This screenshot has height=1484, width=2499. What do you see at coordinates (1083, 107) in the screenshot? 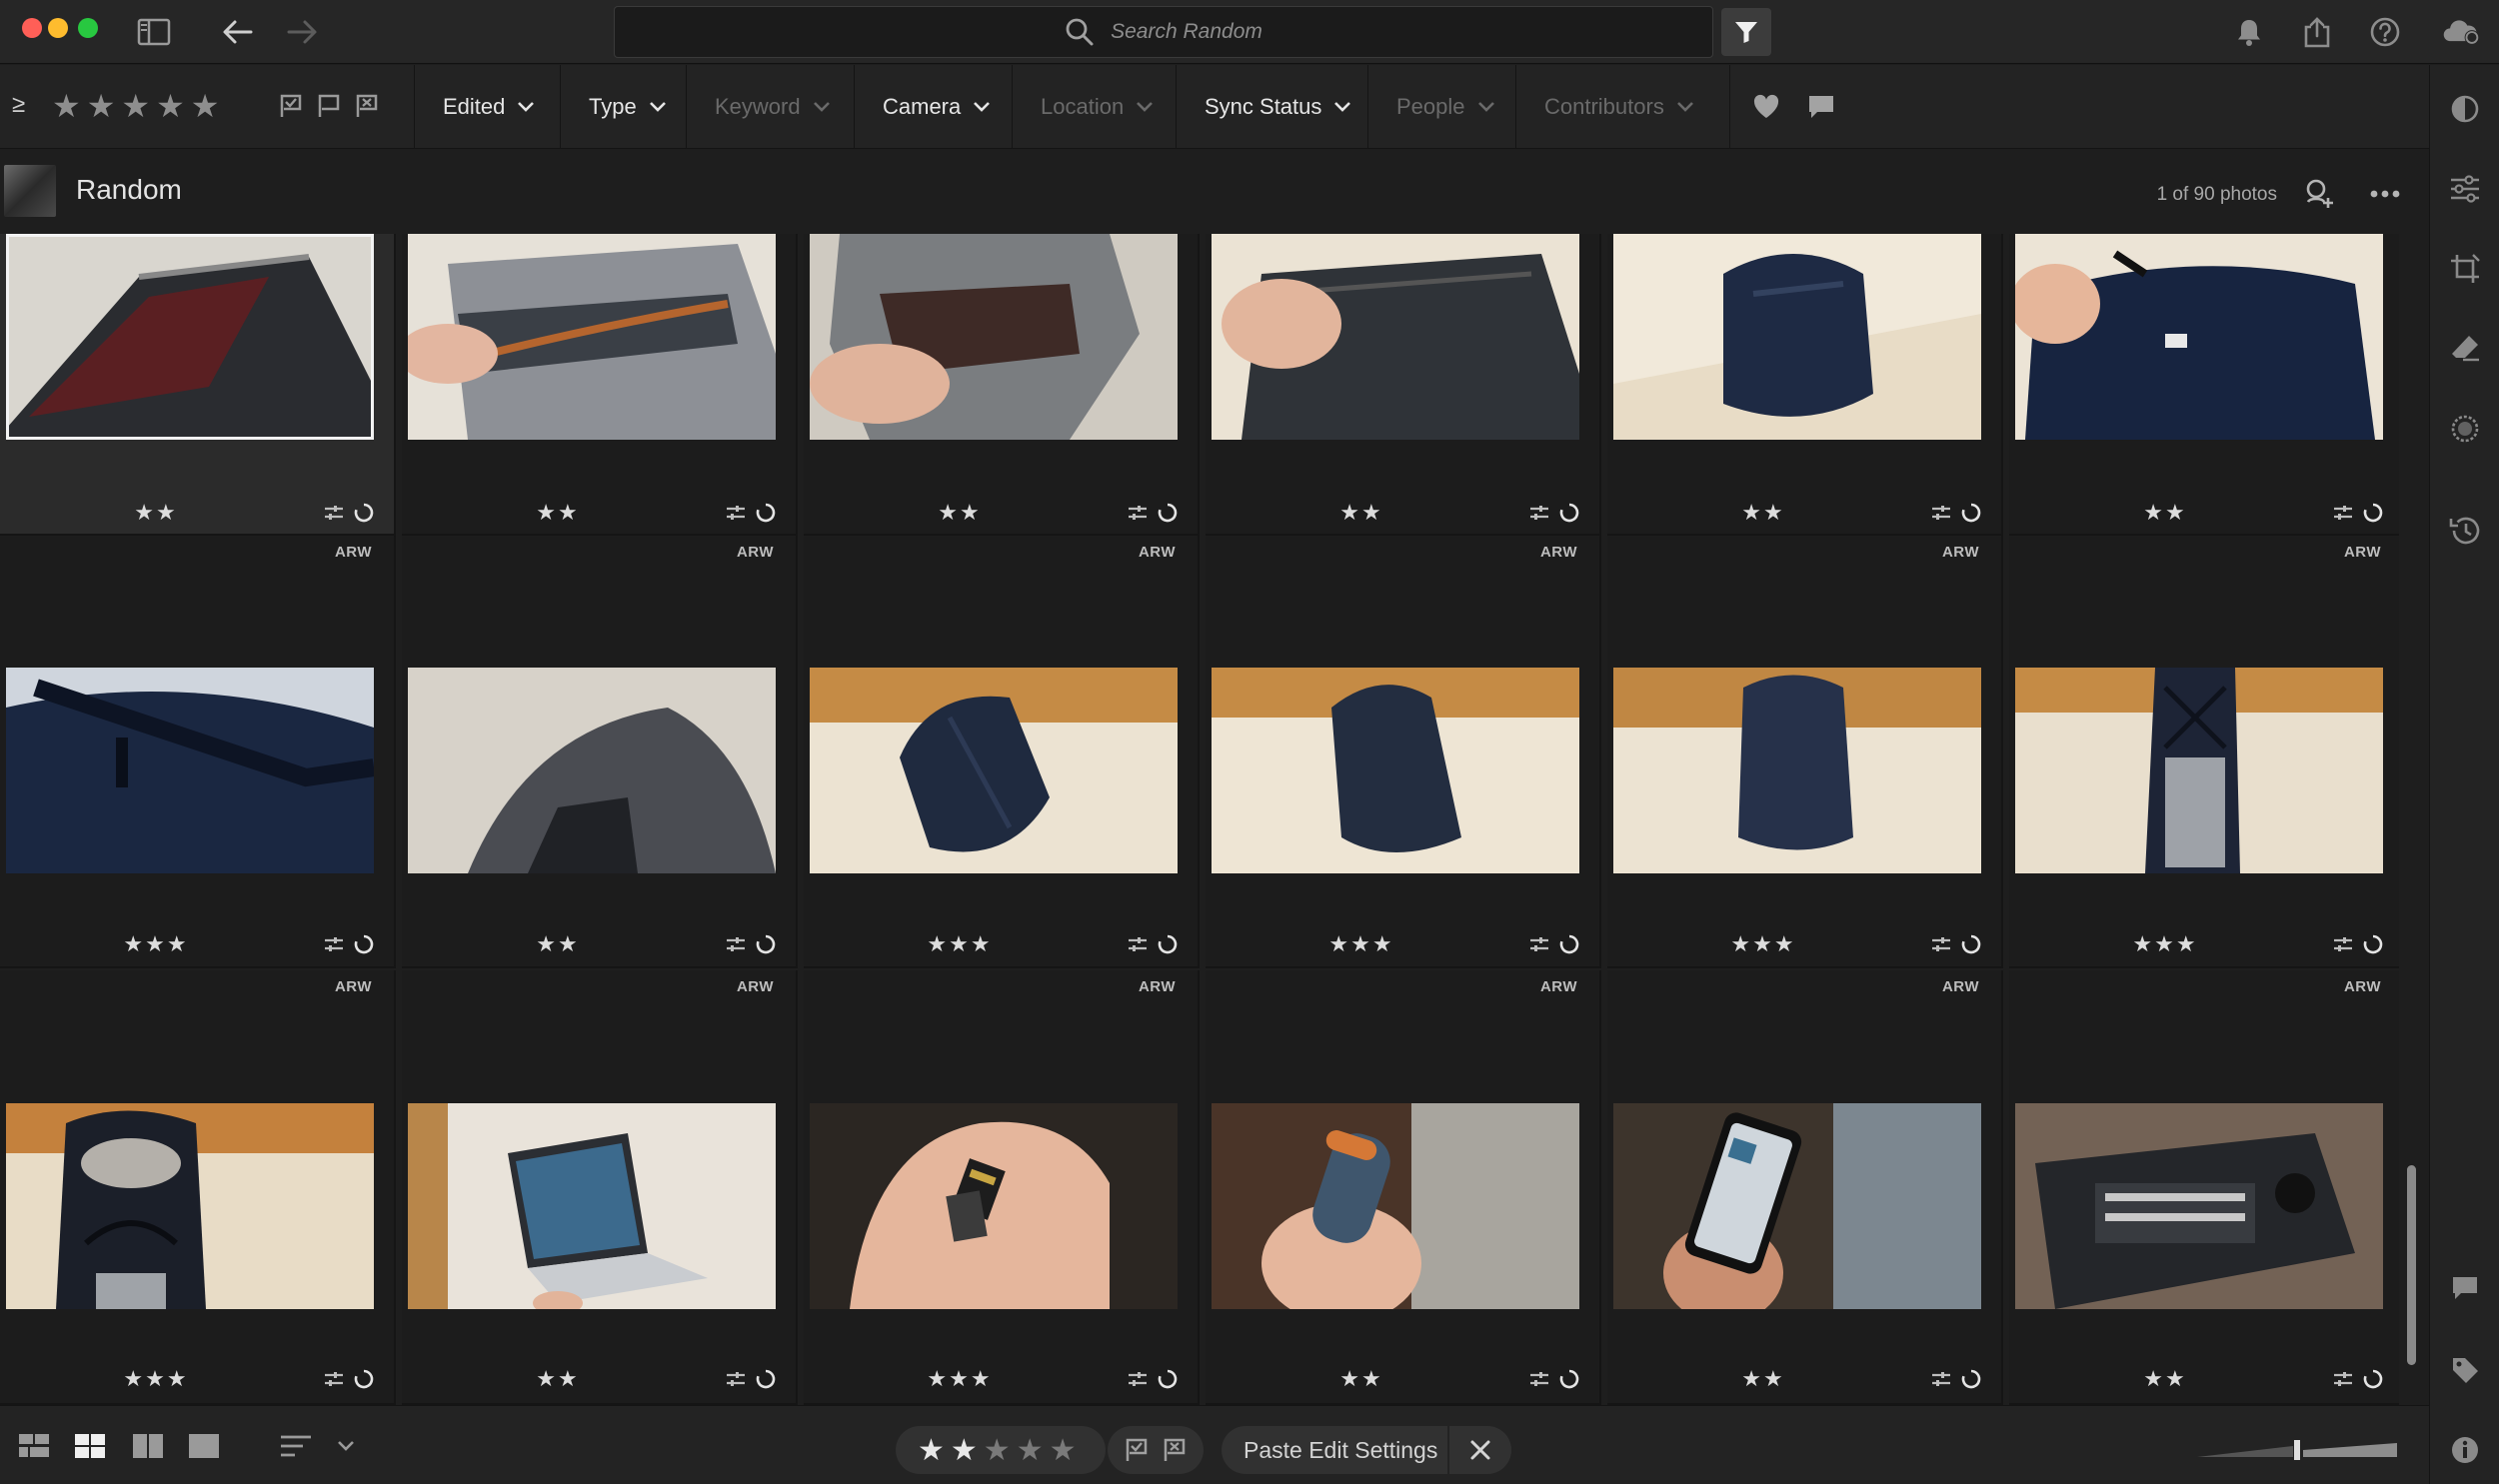
I see `location-filter-dropdown: Location` at bounding box center [1083, 107].